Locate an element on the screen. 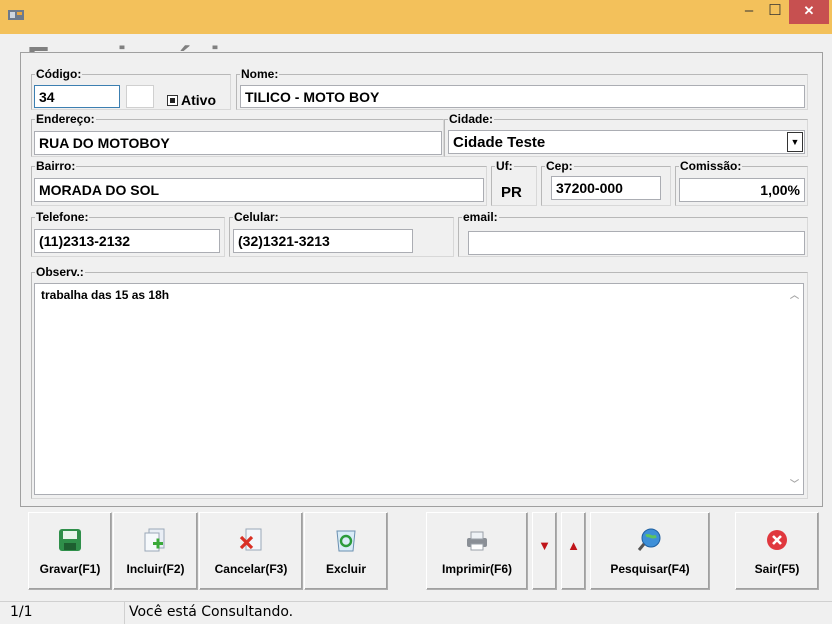 The image size is (832, 624). magnifier-globe-icon is located at coordinates (649, 539).